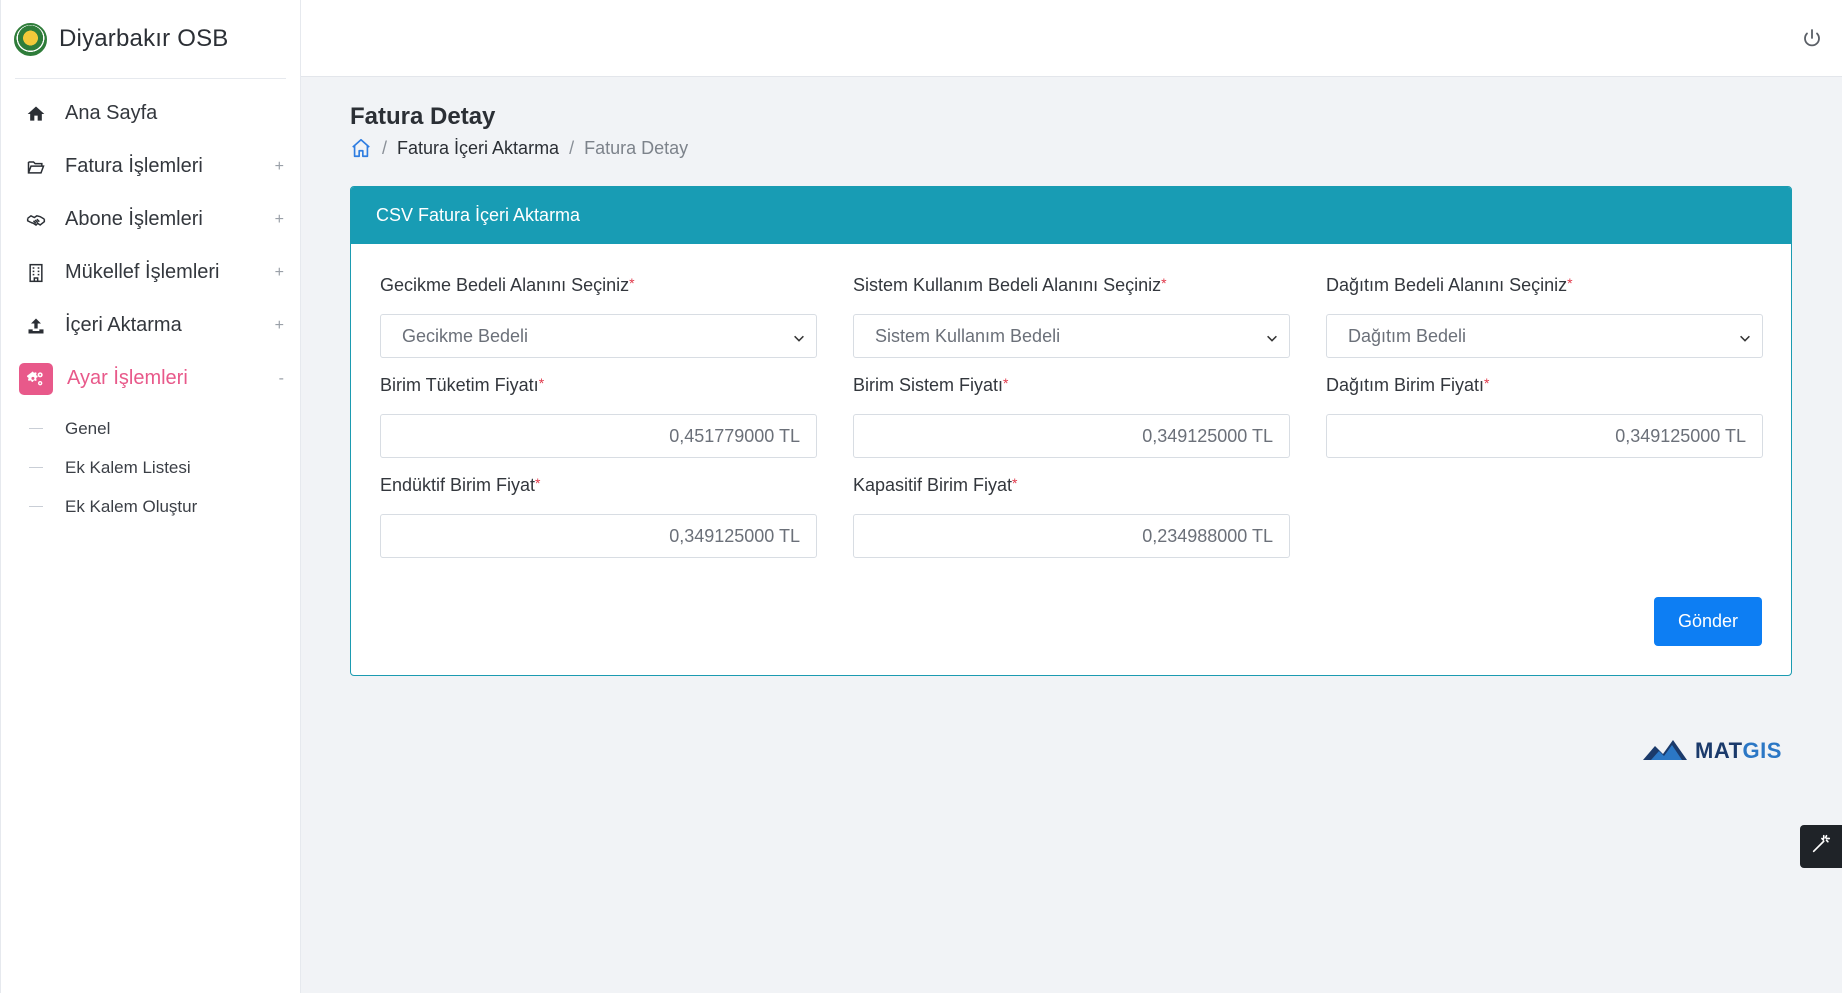 This screenshot has width=1842, height=993. I want to click on submenu-item-genel: Genel, so click(150, 428).